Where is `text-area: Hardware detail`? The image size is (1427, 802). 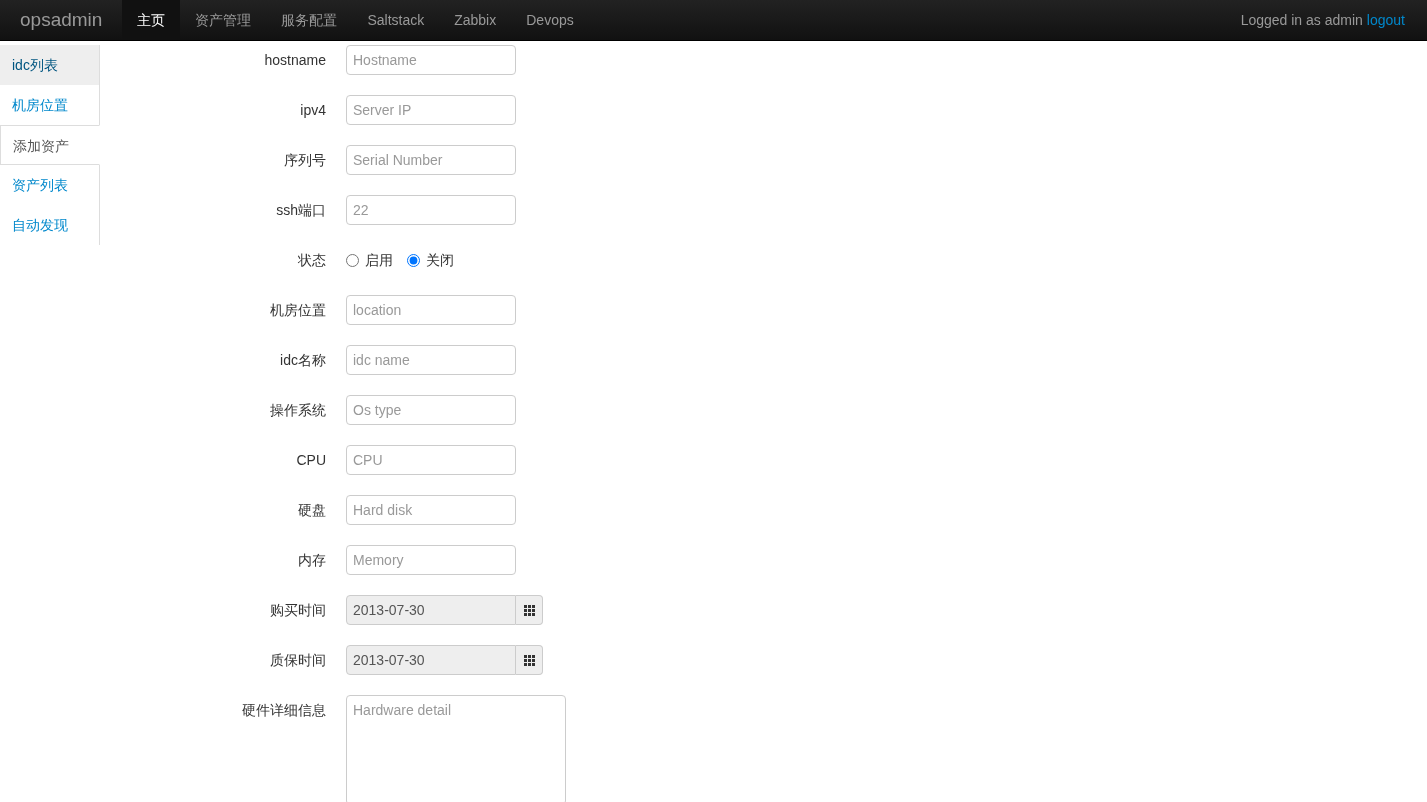 text-area: Hardware detail is located at coordinates (456, 748).